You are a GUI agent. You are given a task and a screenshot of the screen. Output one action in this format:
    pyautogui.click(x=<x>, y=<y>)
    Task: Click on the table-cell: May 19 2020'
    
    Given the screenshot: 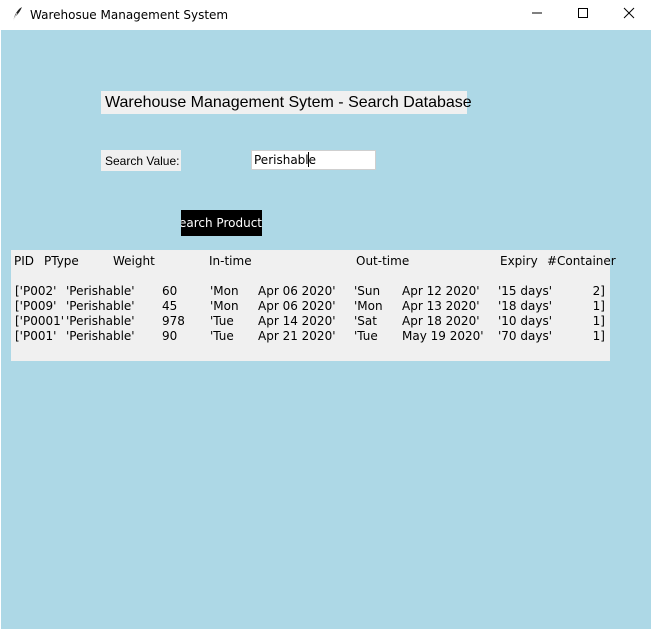 What is the action you would take?
    pyautogui.click(x=443, y=336)
    